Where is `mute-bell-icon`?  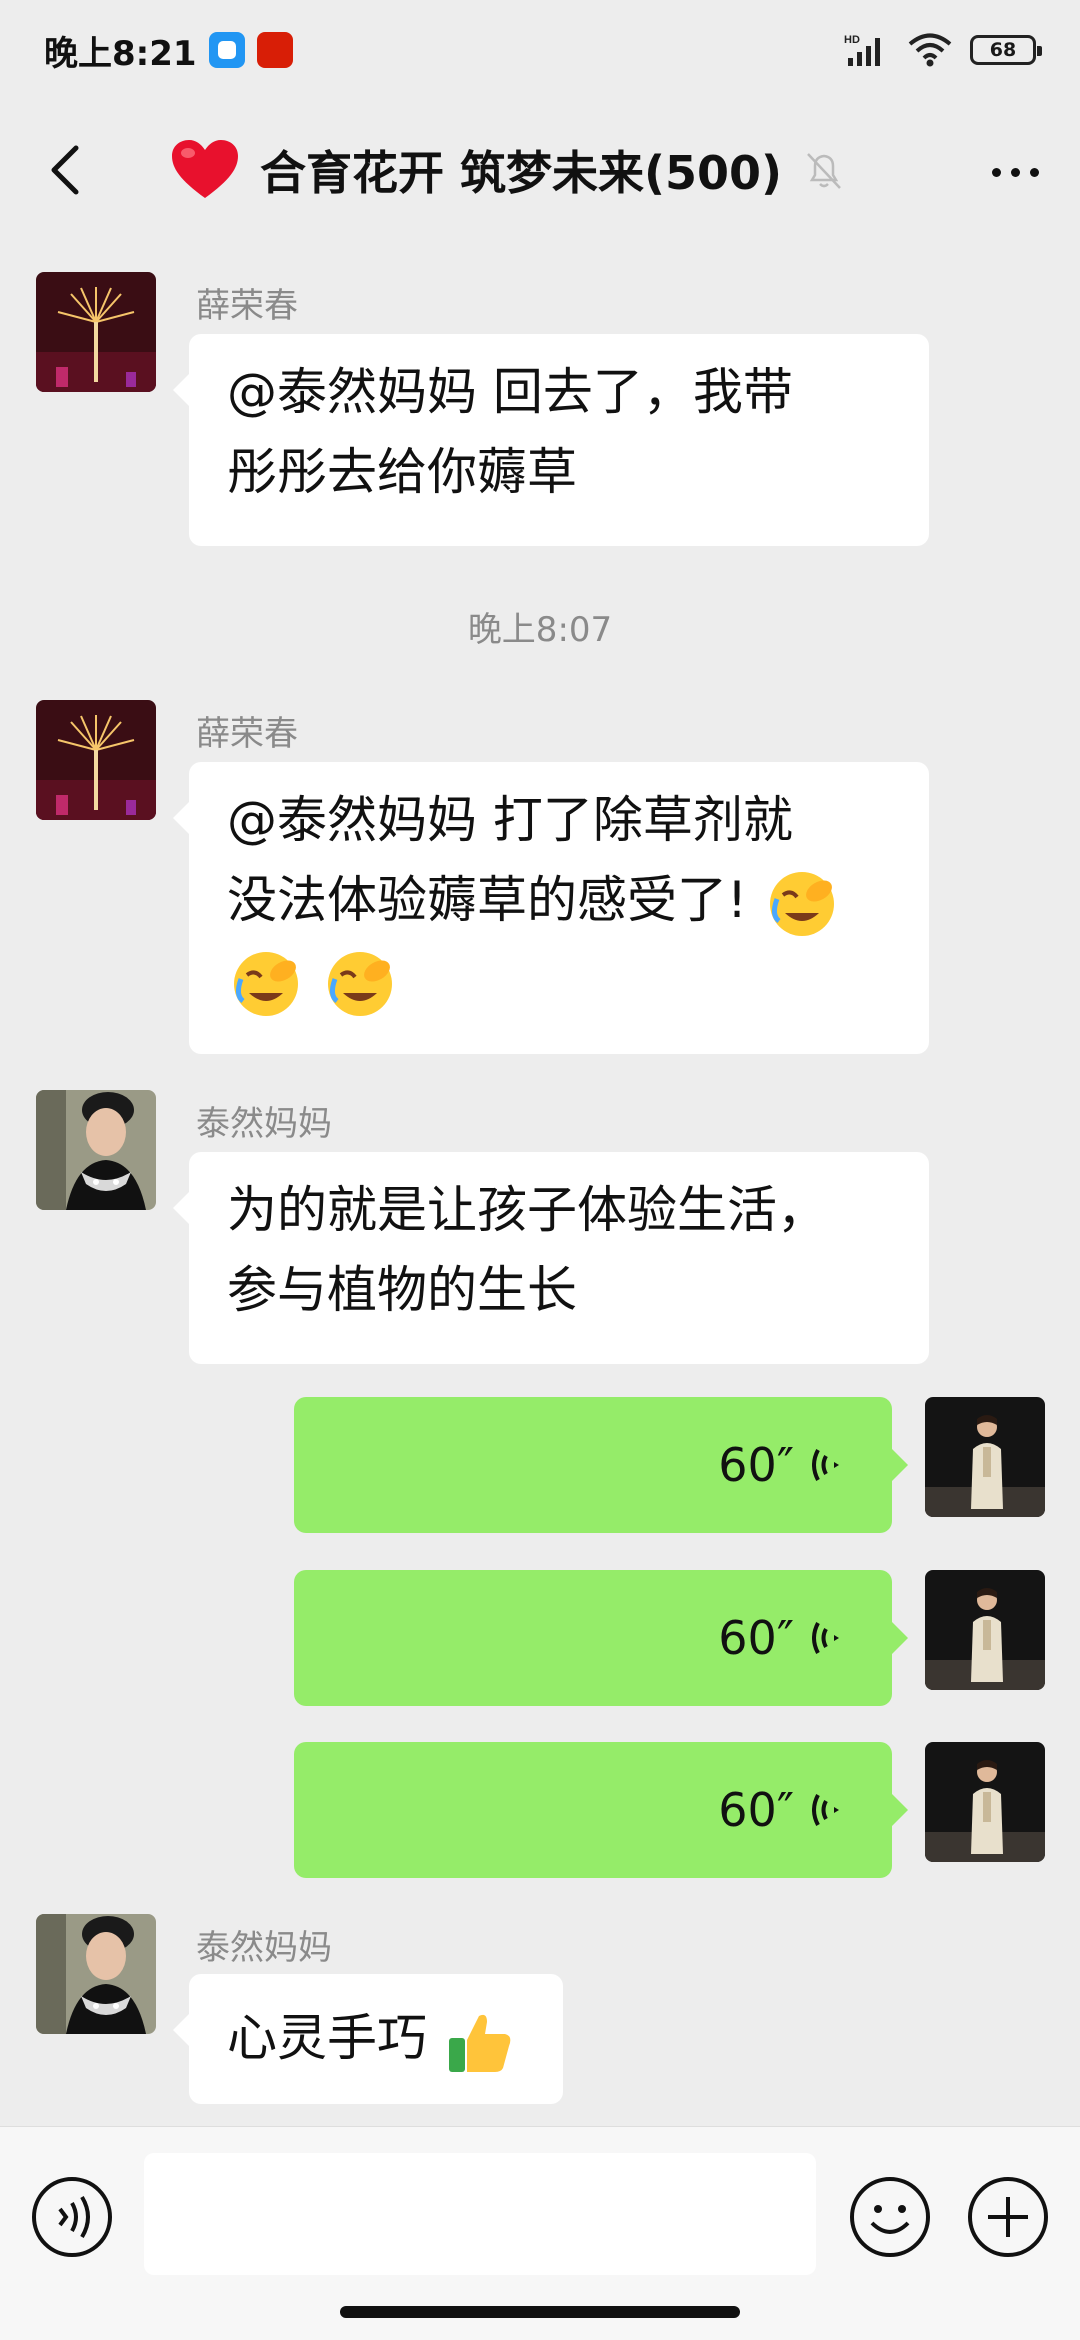
mute-bell-icon is located at coordinates (824, 171).